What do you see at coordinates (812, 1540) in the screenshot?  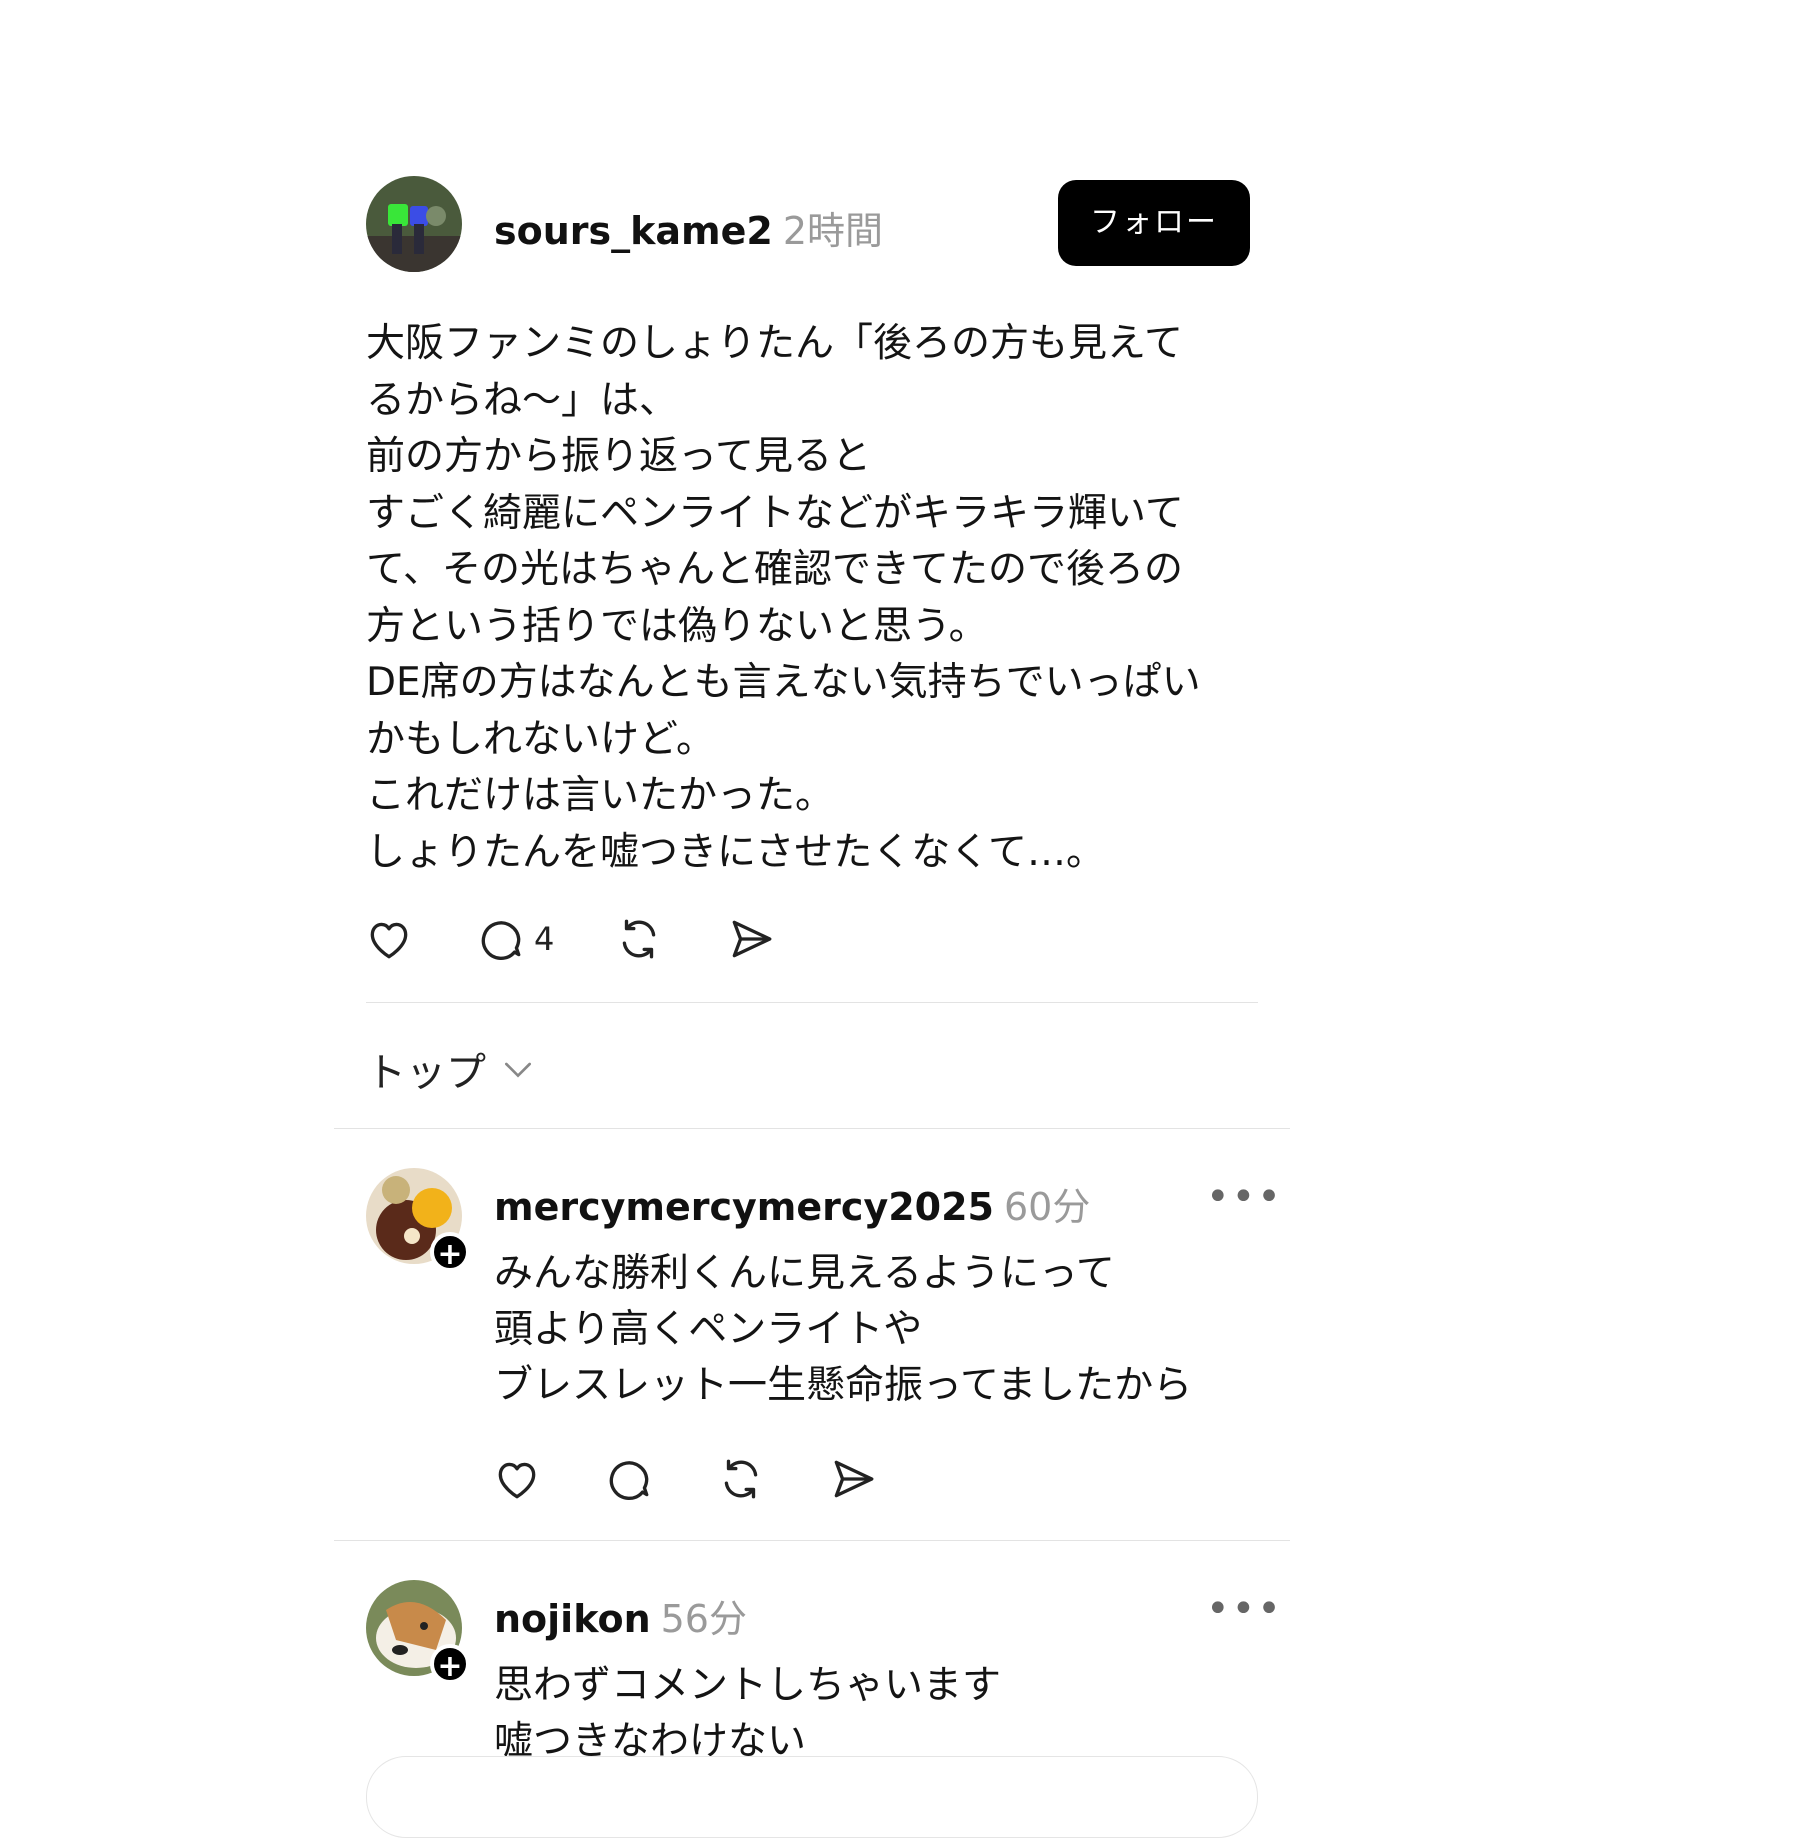 I see `reply-divider` at bounding box center [812, 1540].